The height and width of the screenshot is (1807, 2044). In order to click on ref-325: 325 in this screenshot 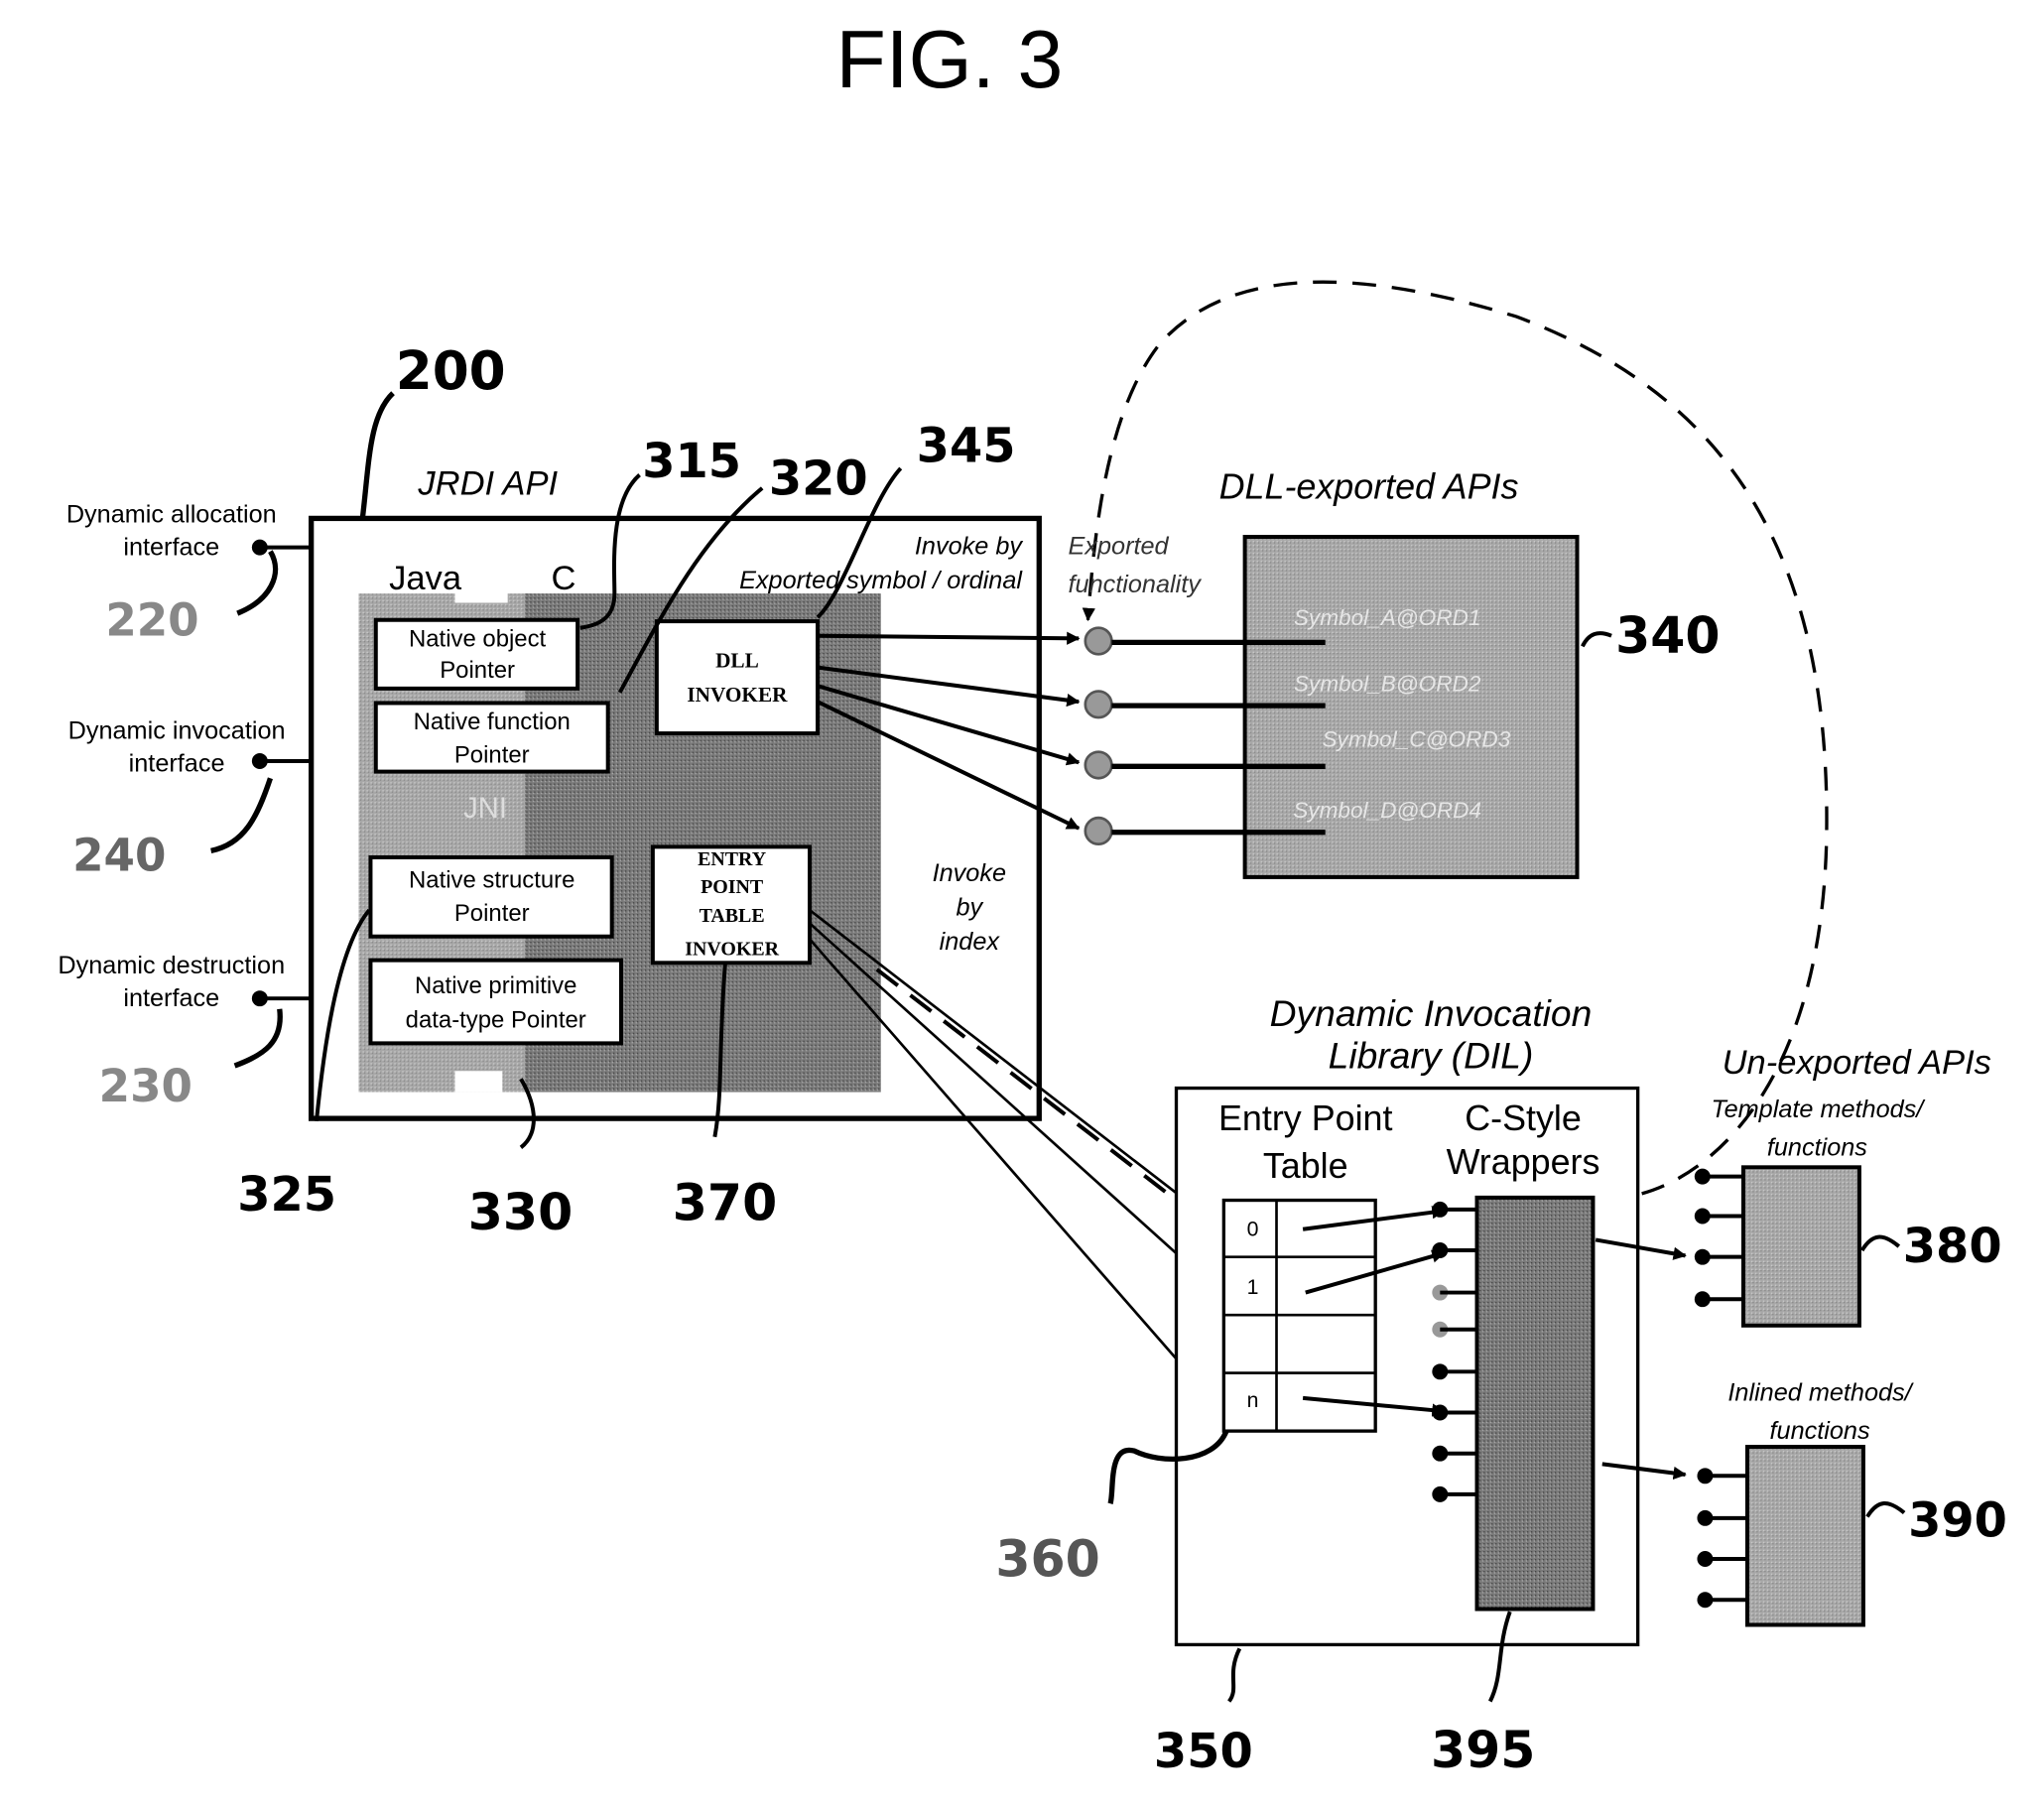, I will do `click(286, 1195)`.